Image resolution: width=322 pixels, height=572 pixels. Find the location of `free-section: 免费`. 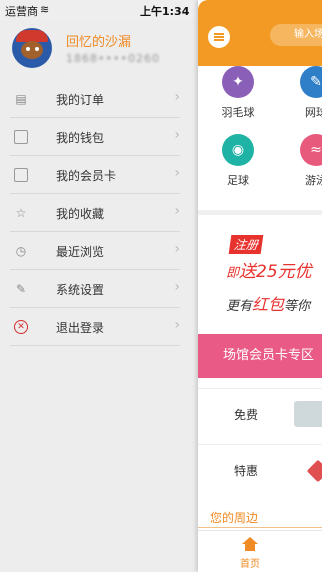

free-section: 免费 is located at coordinates (260, 413).